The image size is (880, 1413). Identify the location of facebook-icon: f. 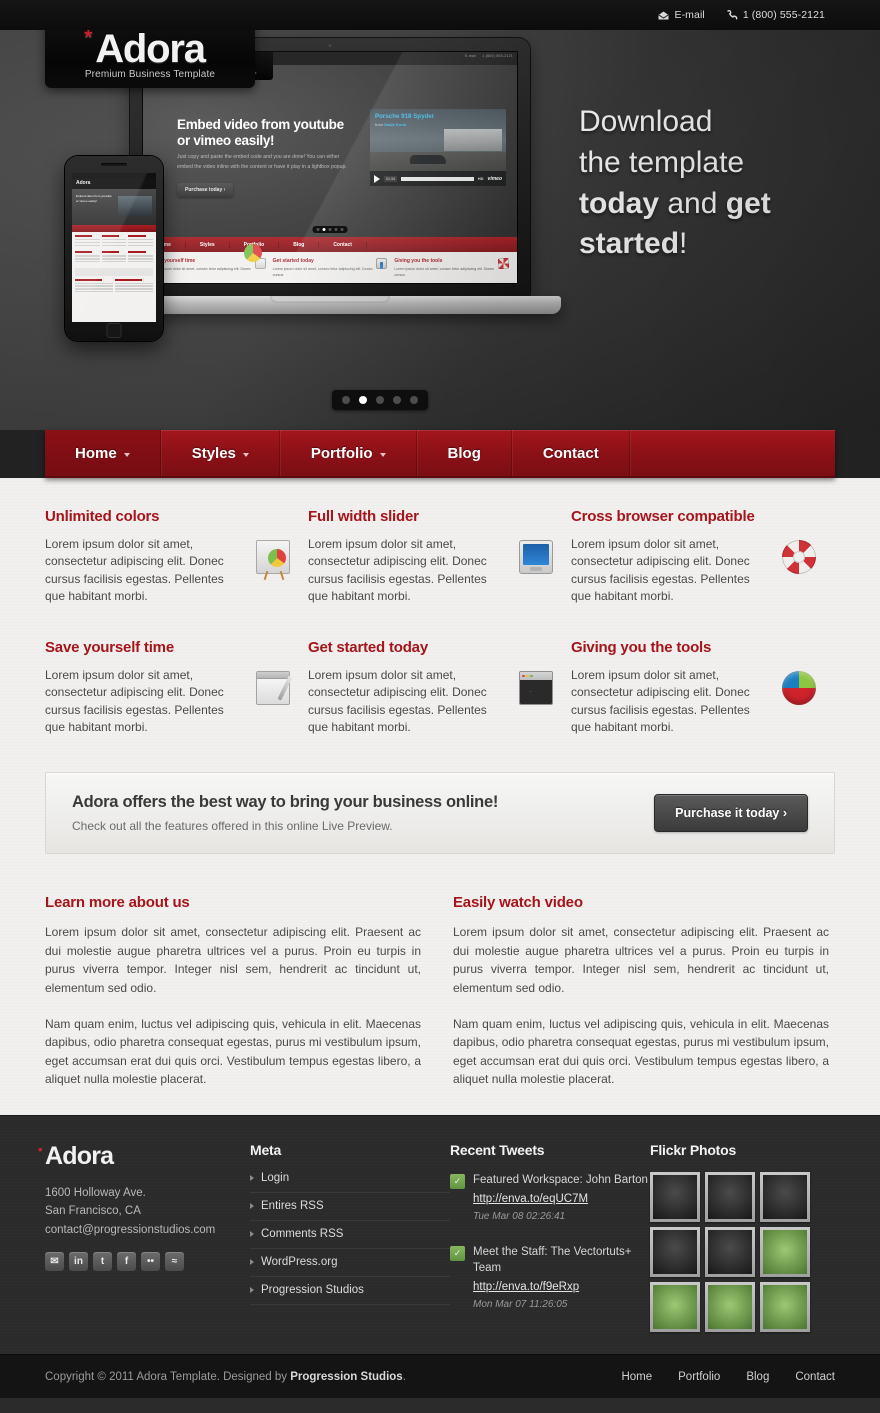
(126, 1262).